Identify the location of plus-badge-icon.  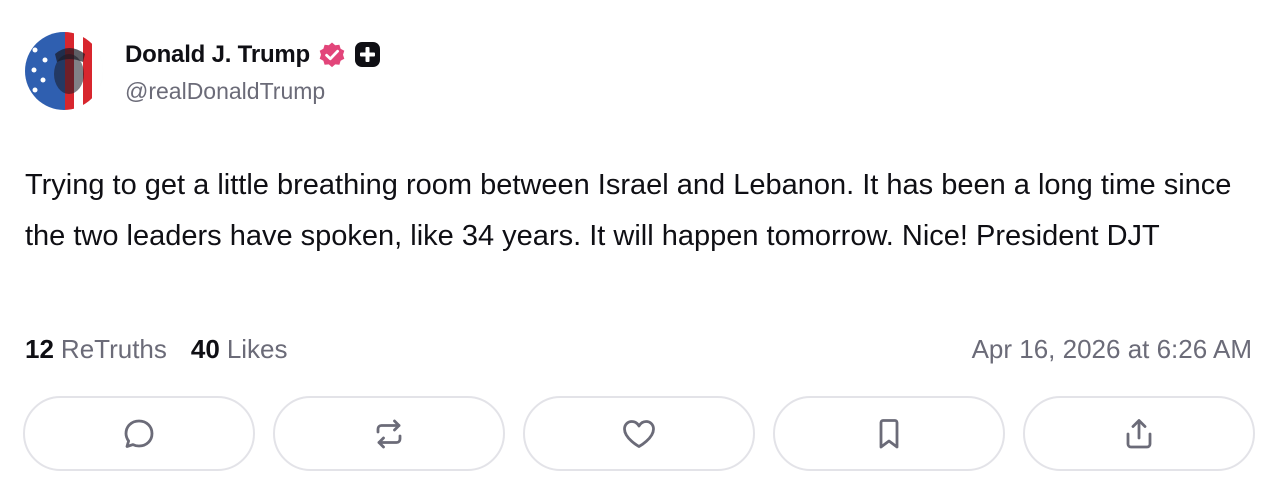
(367, 54).